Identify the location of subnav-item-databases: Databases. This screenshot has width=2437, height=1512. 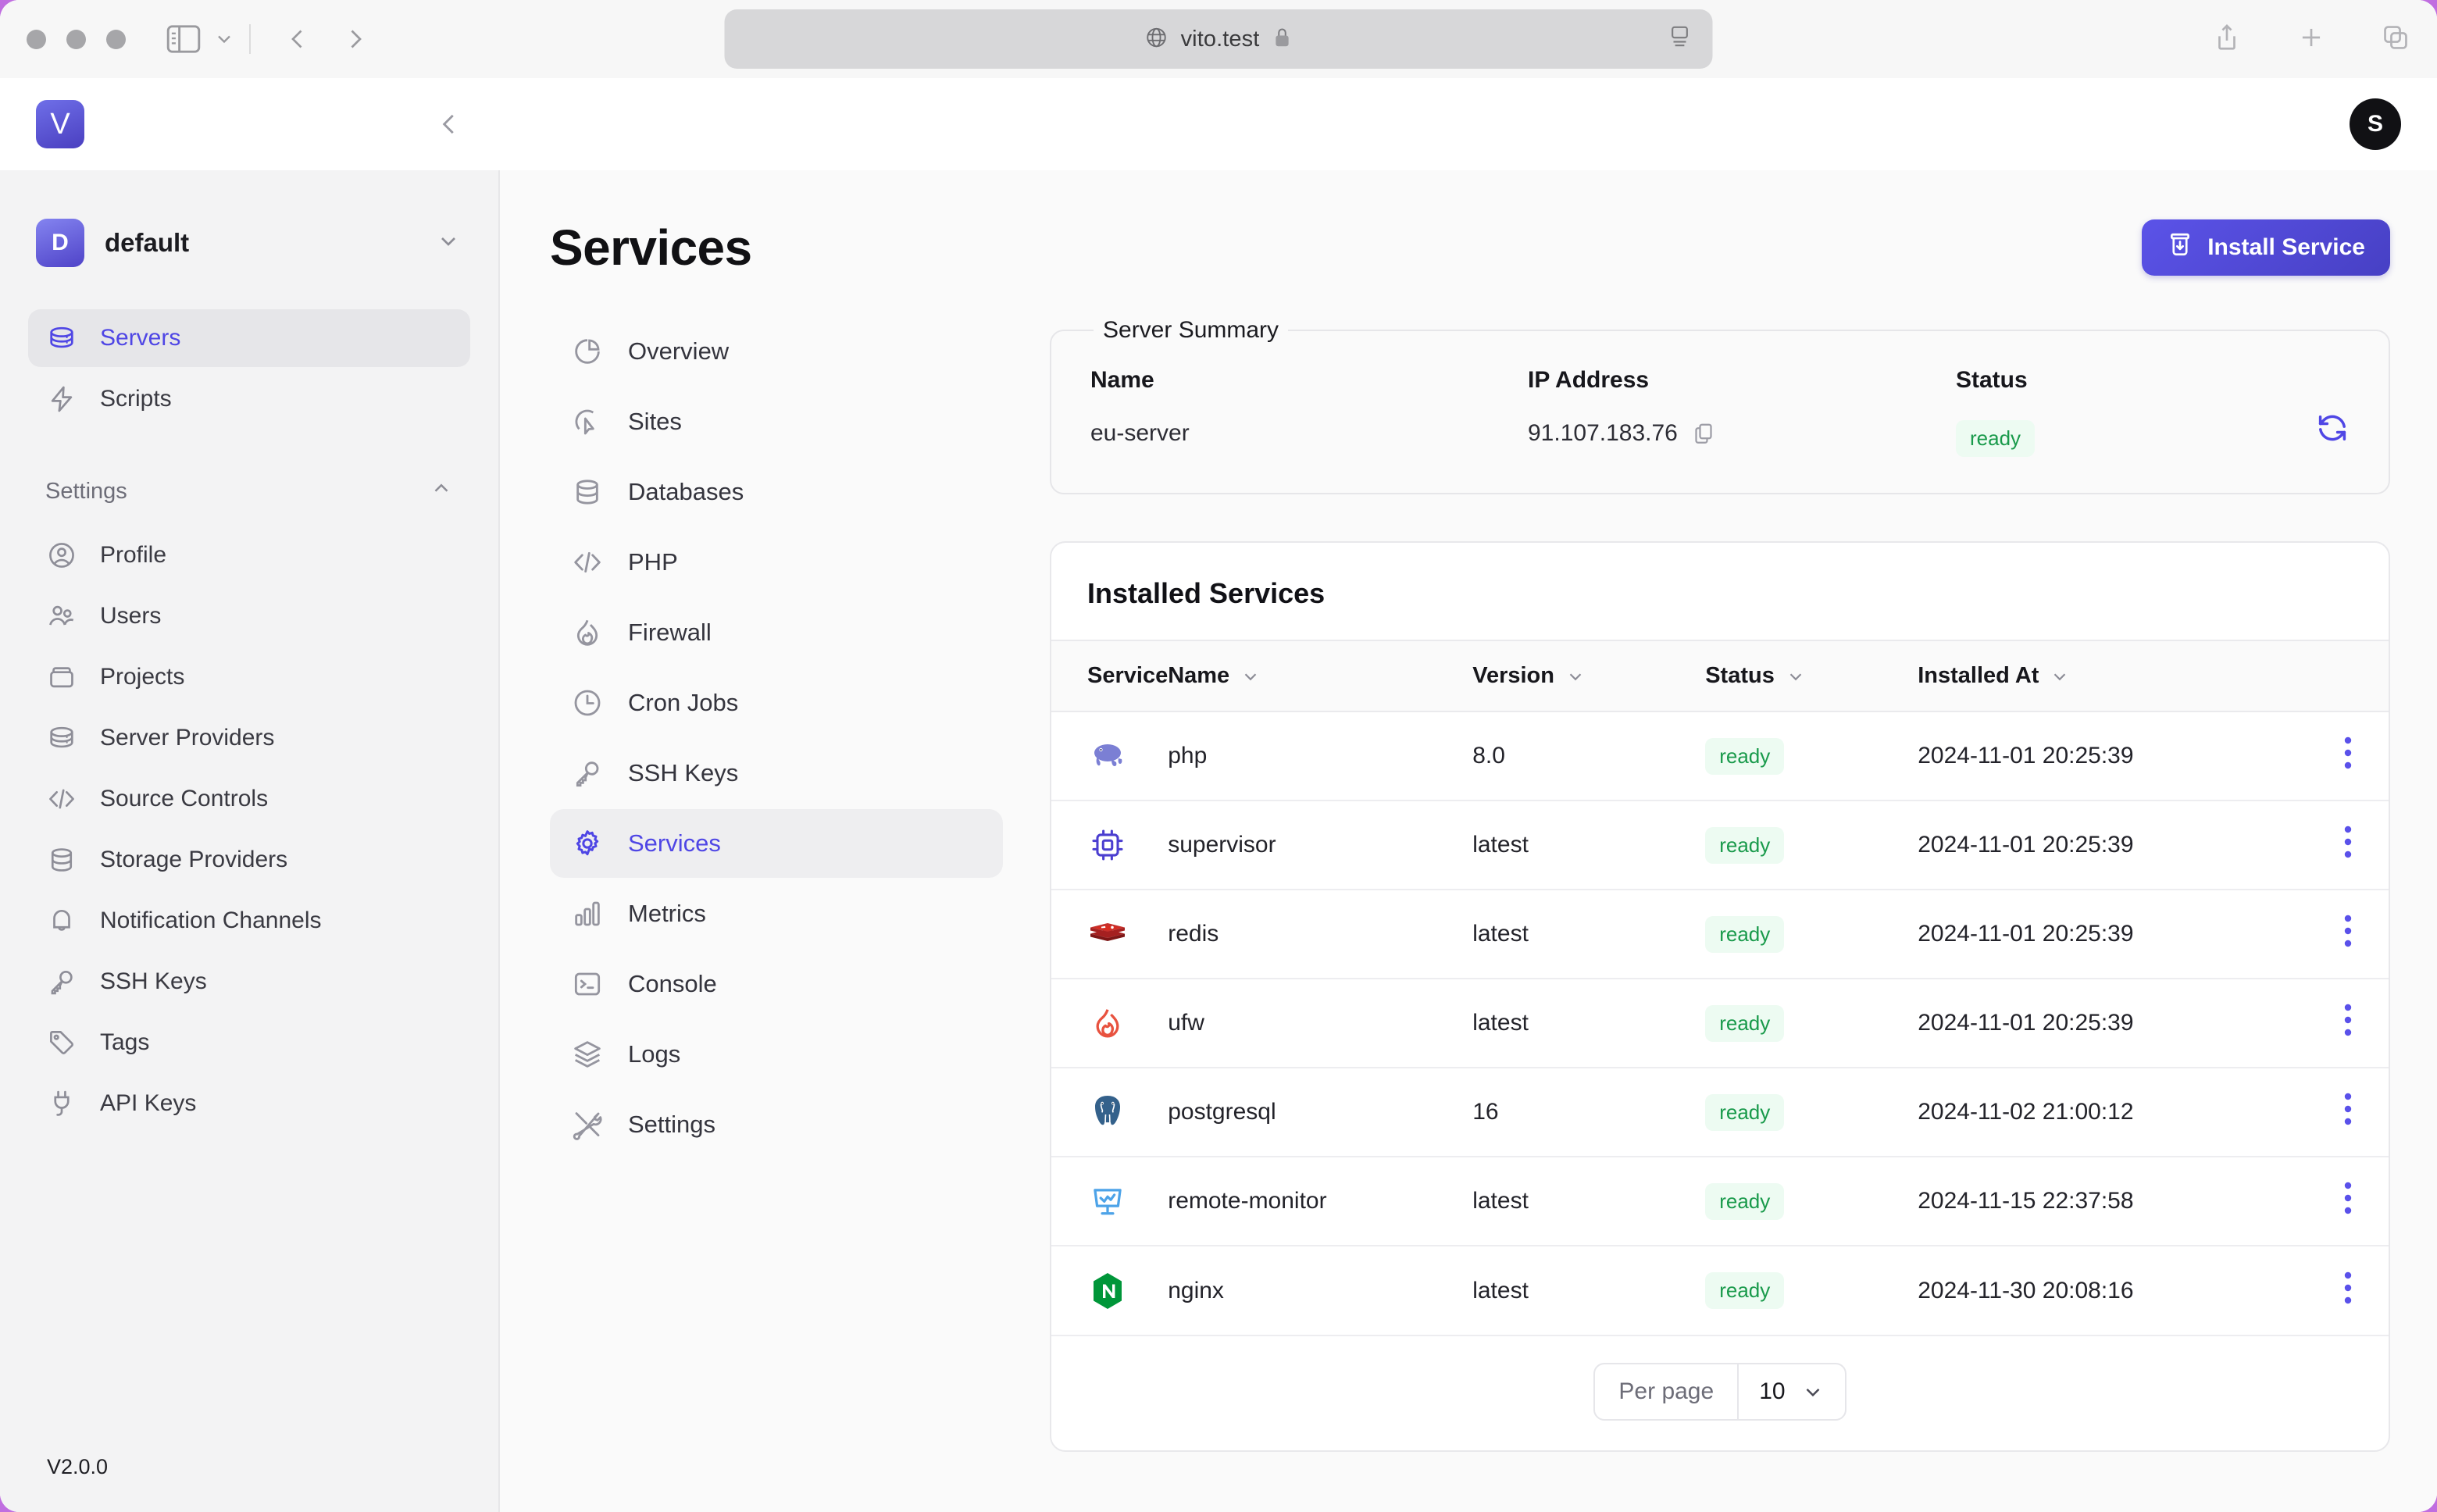
(776, 492).